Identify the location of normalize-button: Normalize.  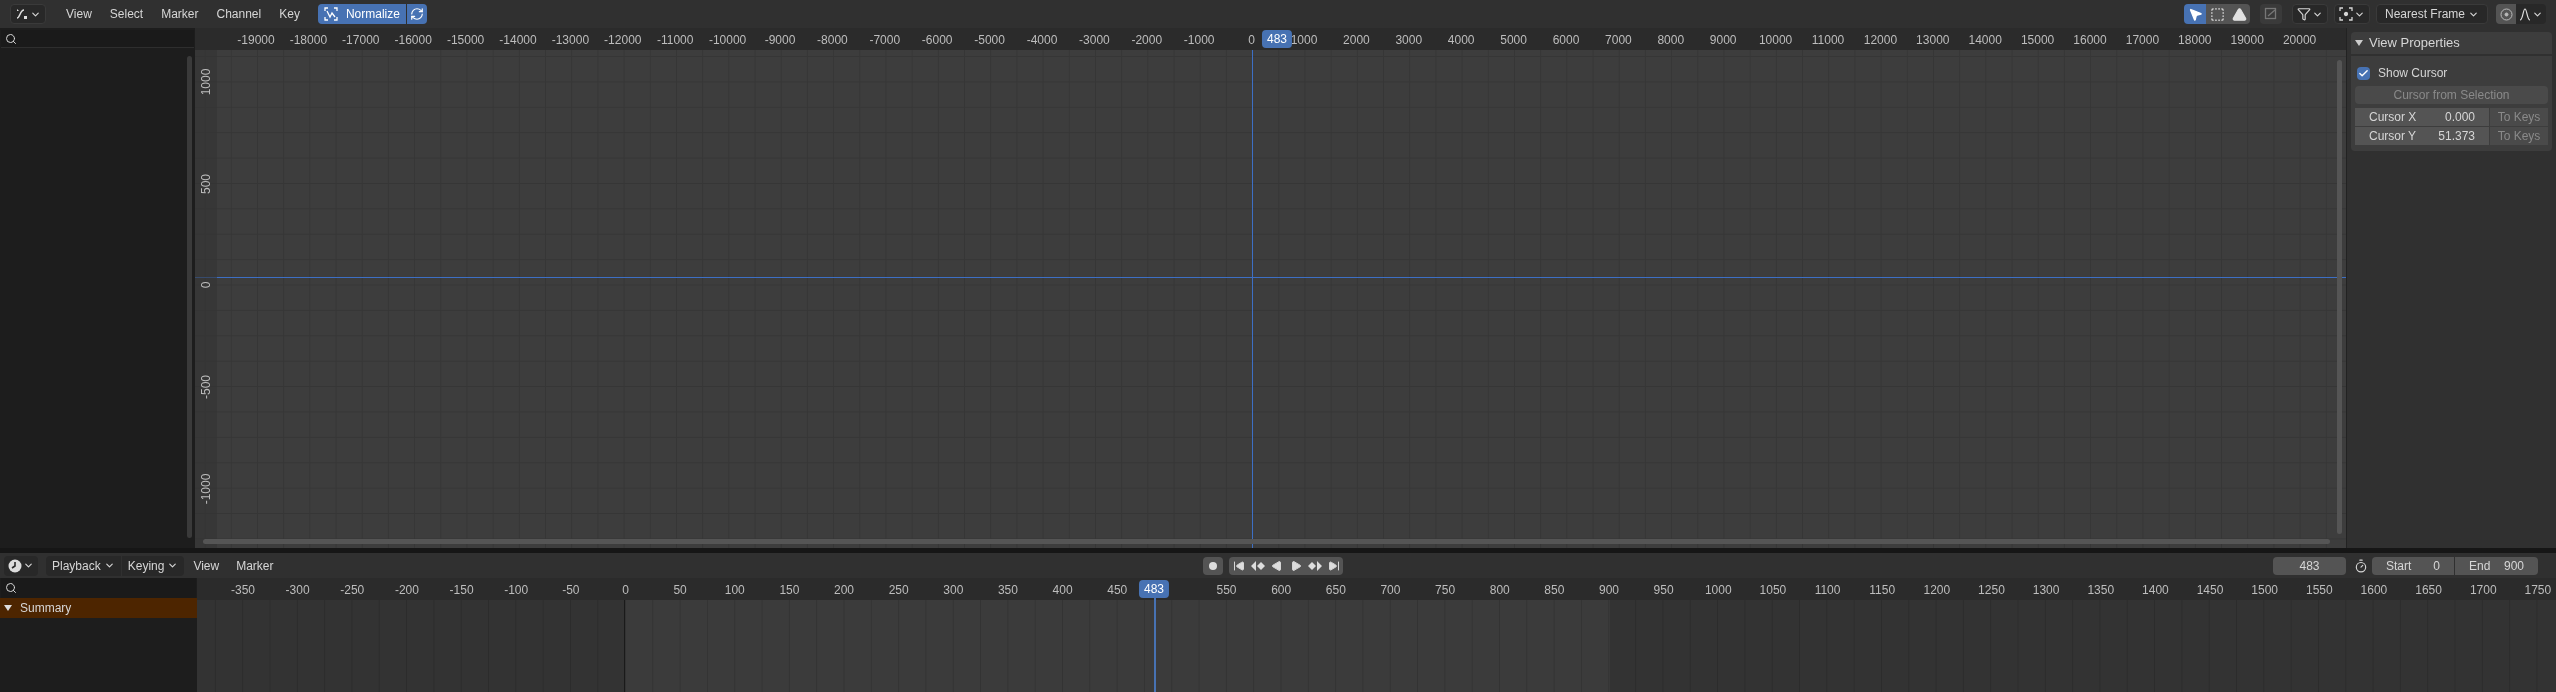
(361, 14).